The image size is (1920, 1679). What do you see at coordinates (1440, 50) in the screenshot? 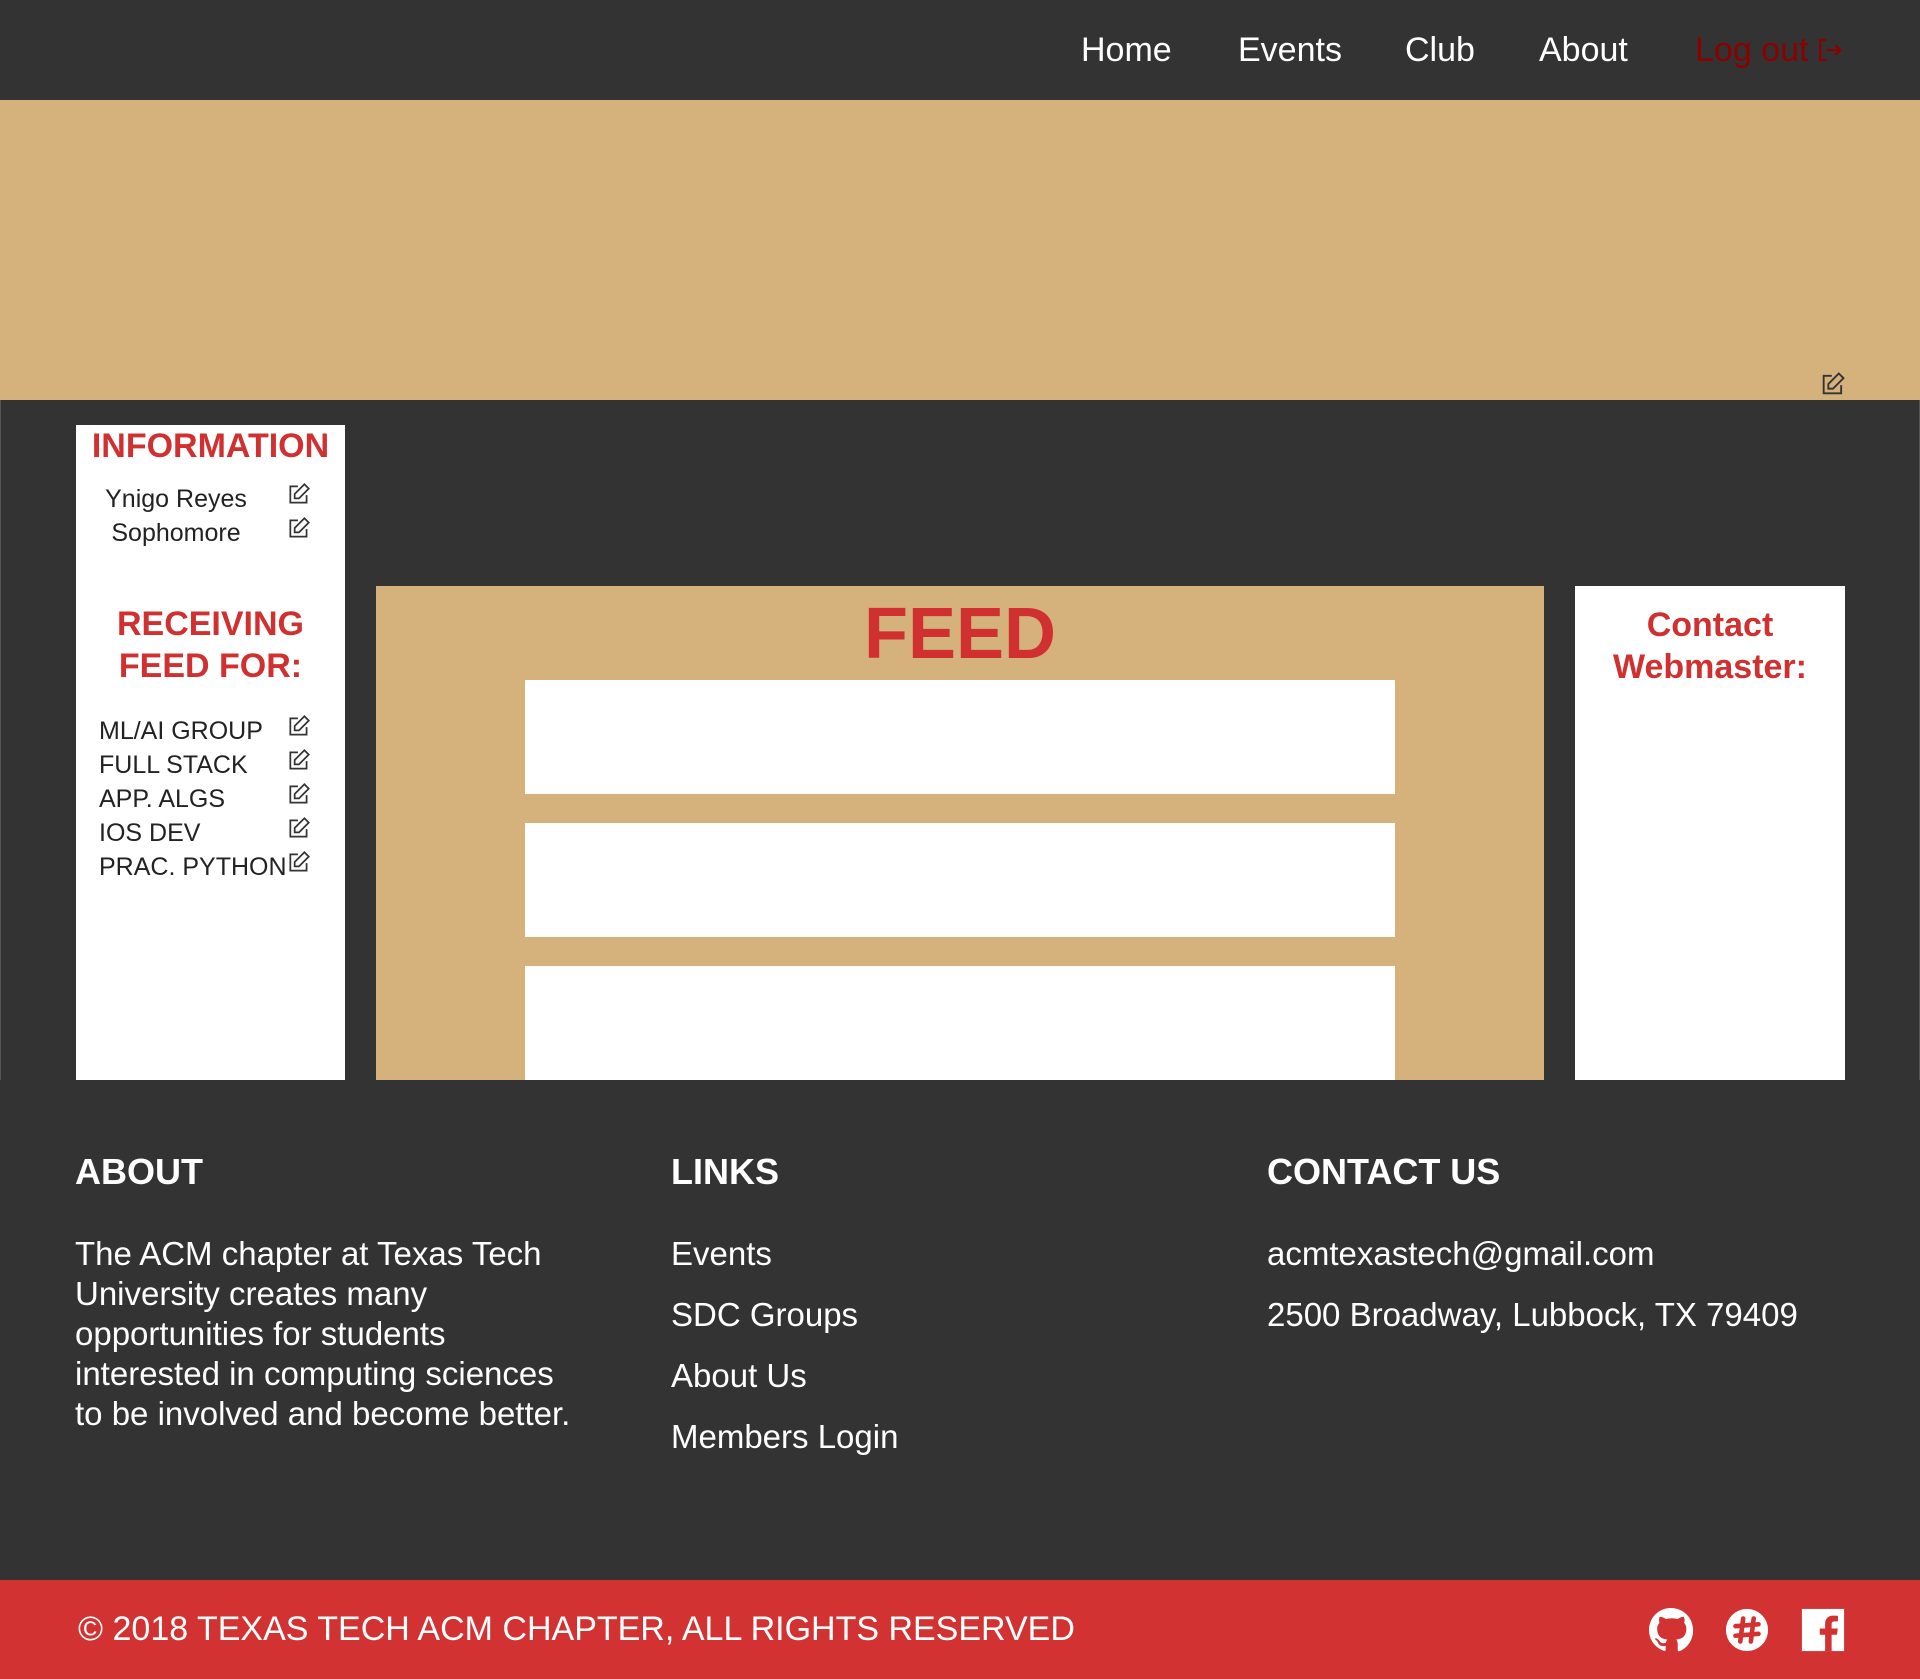
I see `nav-club-link: Club` at bounding box center [1440, 50].